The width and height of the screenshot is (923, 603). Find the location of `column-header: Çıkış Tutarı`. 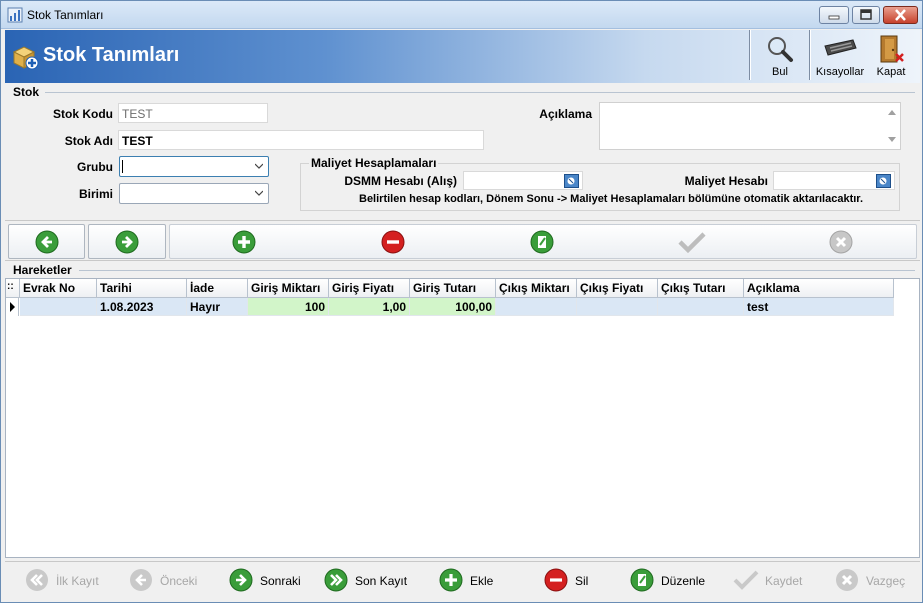

column-header: Çıkış Tutarı is located at coordinates (701, 288).